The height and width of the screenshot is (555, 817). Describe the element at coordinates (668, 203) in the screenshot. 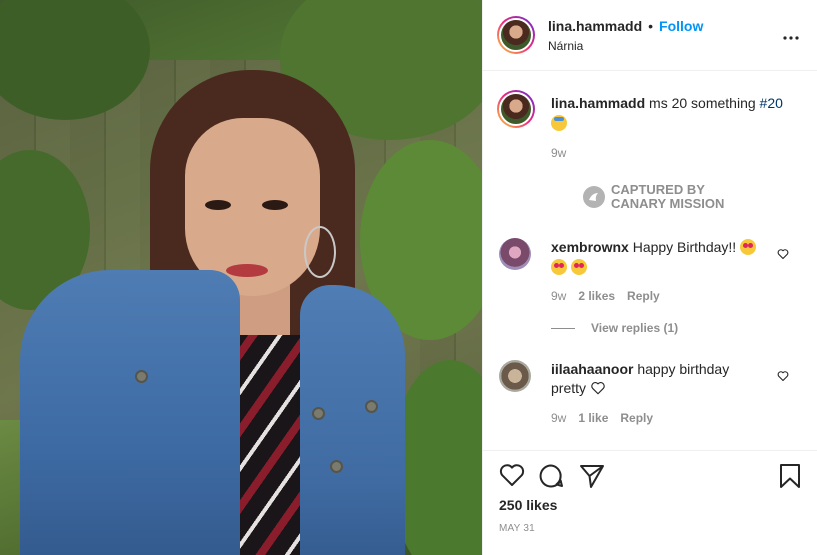

I see `watermark-line-2: CANARY MISSION` at that location.